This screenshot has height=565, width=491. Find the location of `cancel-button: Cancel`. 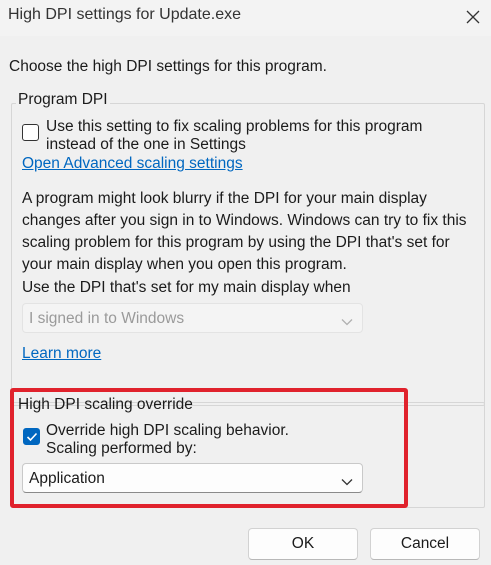

cancel-button: Cancel is located at coordinates (425, 544).